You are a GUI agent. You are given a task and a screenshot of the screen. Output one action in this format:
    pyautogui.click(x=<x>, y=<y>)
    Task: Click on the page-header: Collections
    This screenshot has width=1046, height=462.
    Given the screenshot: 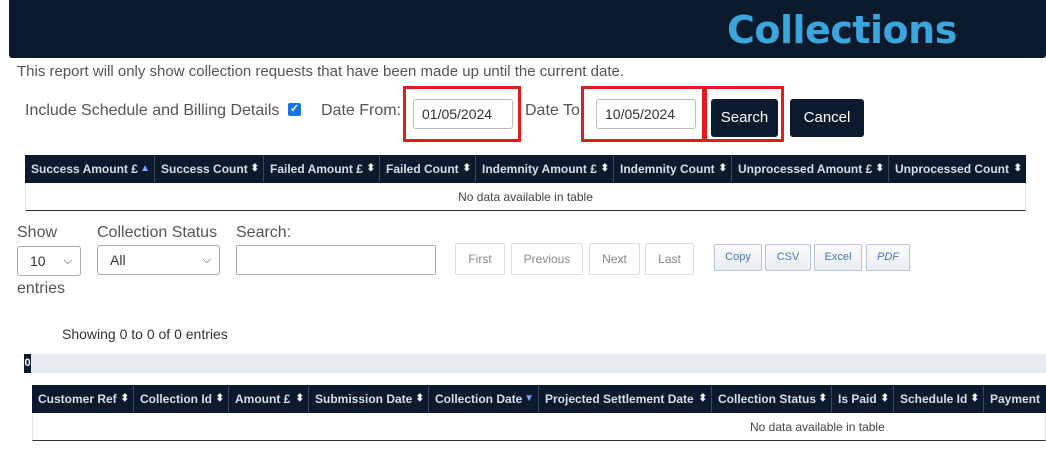 What is the action you would take?
    pyautogui.click(x=527, y=29)
    